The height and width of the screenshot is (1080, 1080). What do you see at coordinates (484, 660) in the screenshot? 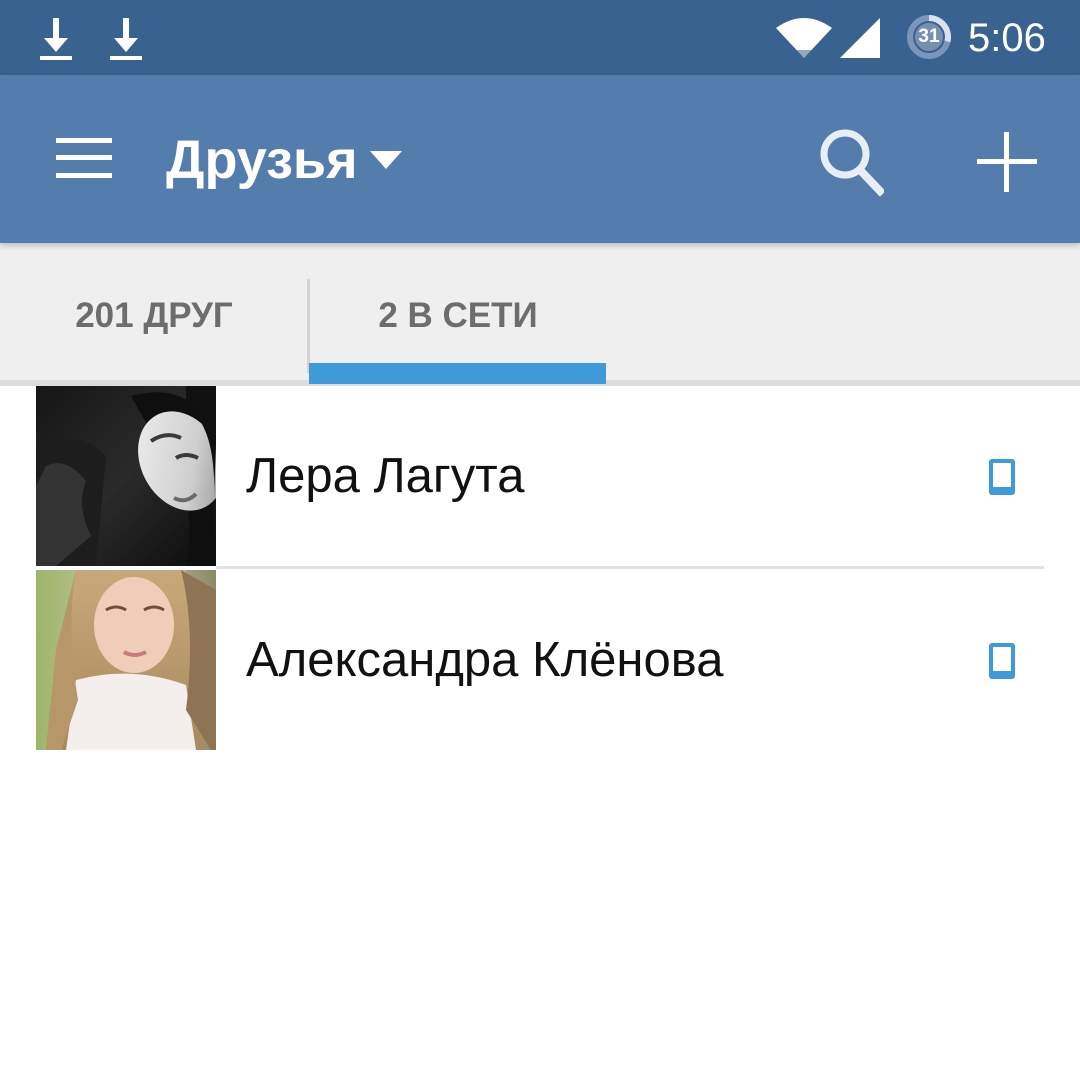
I see `friend-name: Александра Клёнова` at bounding box center [484, 660].